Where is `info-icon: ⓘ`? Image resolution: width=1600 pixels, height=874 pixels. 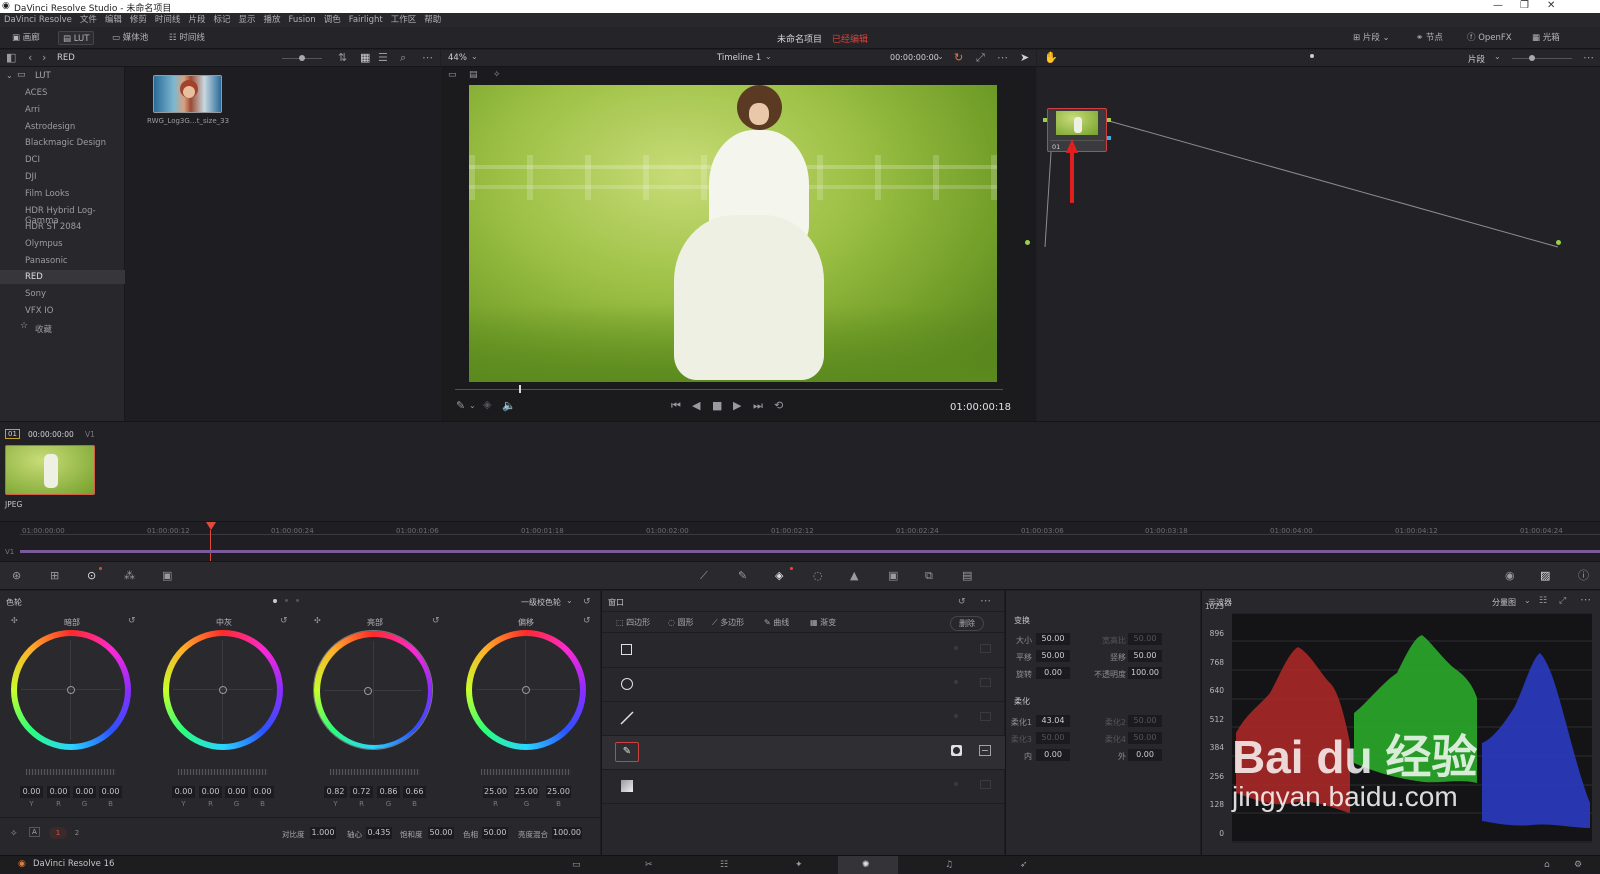 info-icon: ⓘ is located at coordinates (1583, 576).